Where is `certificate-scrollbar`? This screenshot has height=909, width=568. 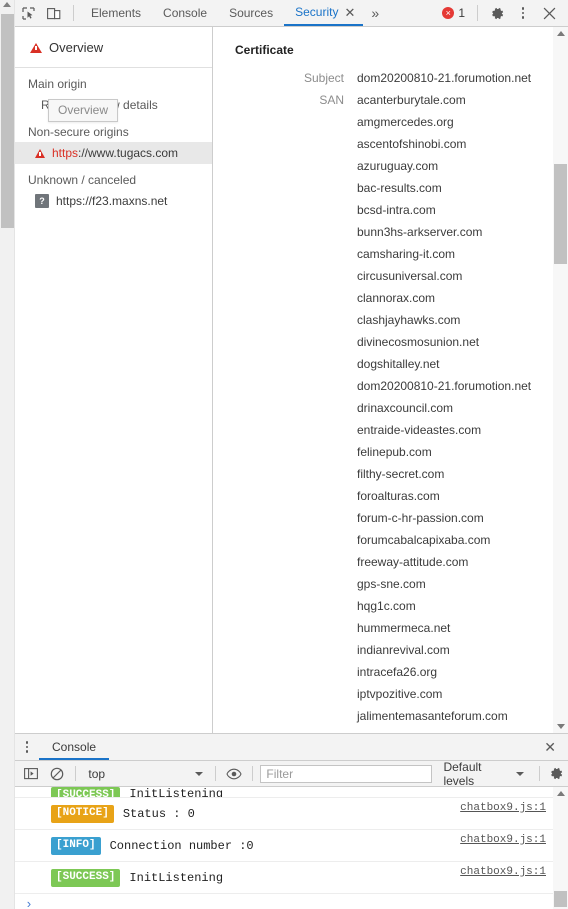
certificate-scrollbar is located at coordinates (560, 380).